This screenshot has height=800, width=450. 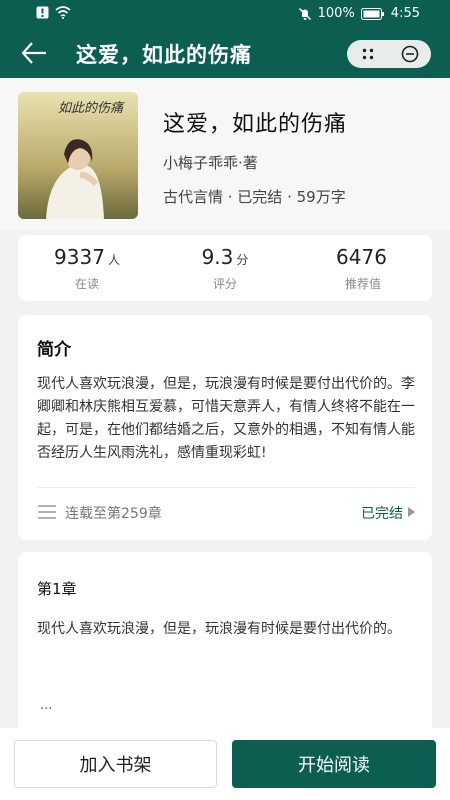 What do you see at coordinates (411, 512) in the screenshot?
I see `arrow-right-icon` at bounding box center [411, 512].